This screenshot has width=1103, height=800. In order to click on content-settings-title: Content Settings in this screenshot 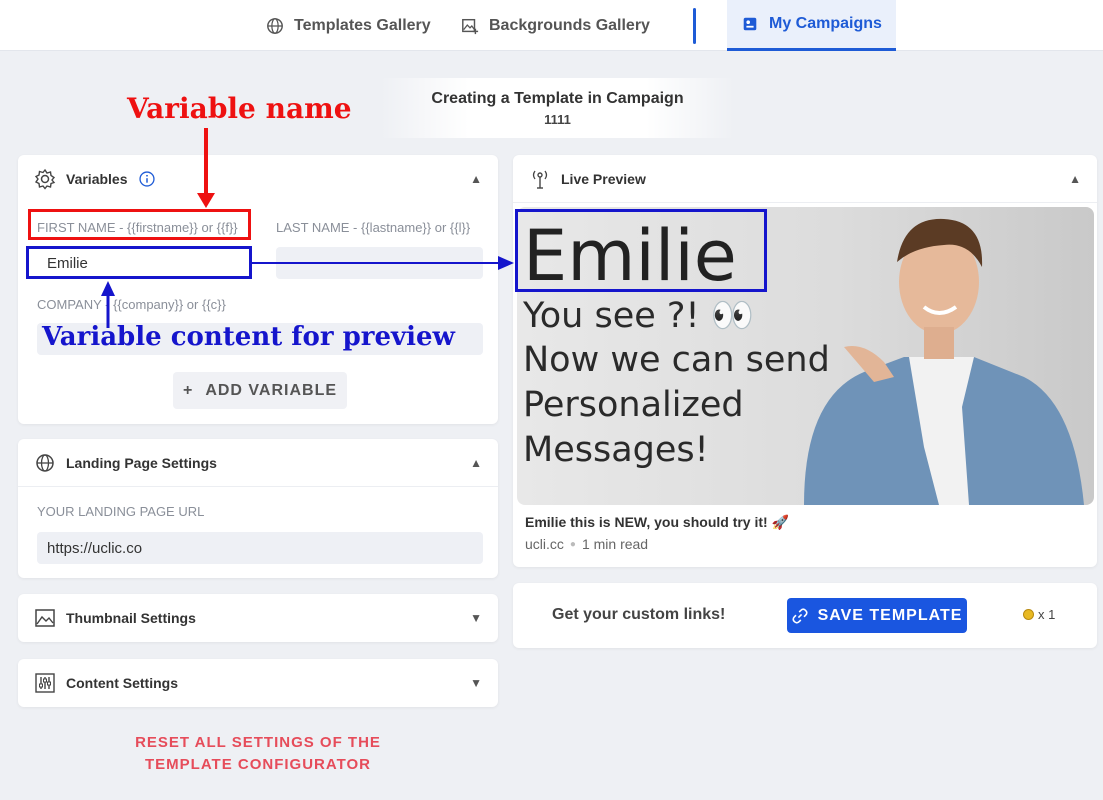, I will do `click(122, 683)`.